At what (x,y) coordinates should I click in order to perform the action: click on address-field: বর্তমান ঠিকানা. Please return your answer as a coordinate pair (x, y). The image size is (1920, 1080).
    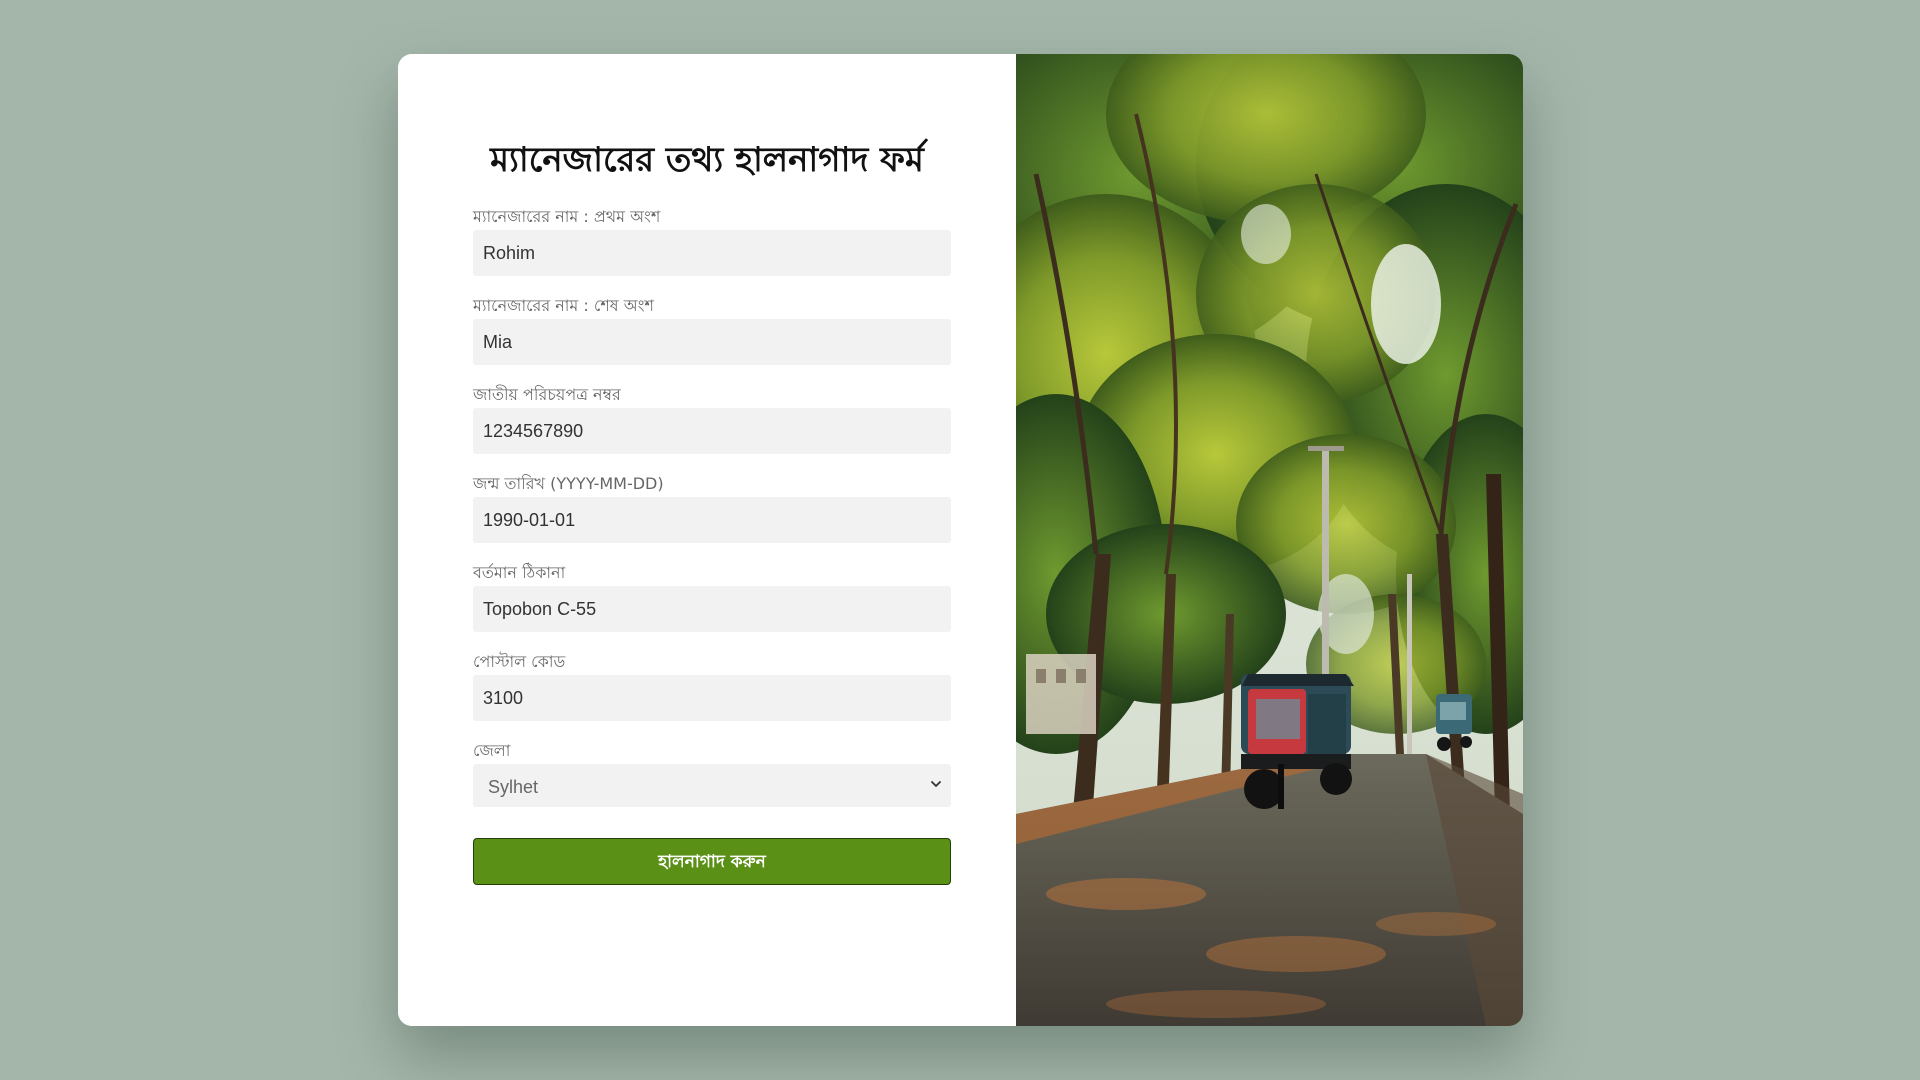
    Looking at the image, I should click on (712, 597).